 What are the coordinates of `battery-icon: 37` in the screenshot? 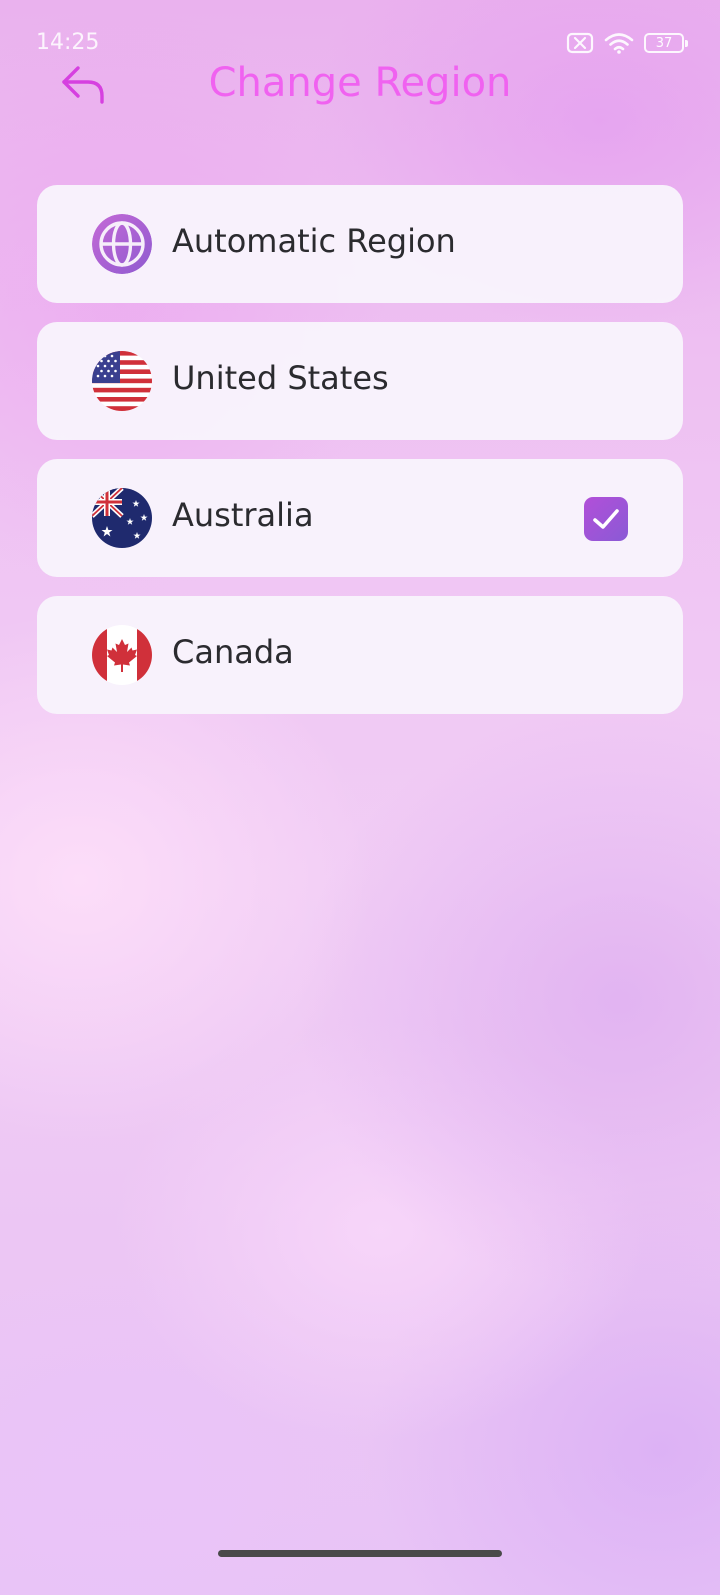 It's located at (666, 43).